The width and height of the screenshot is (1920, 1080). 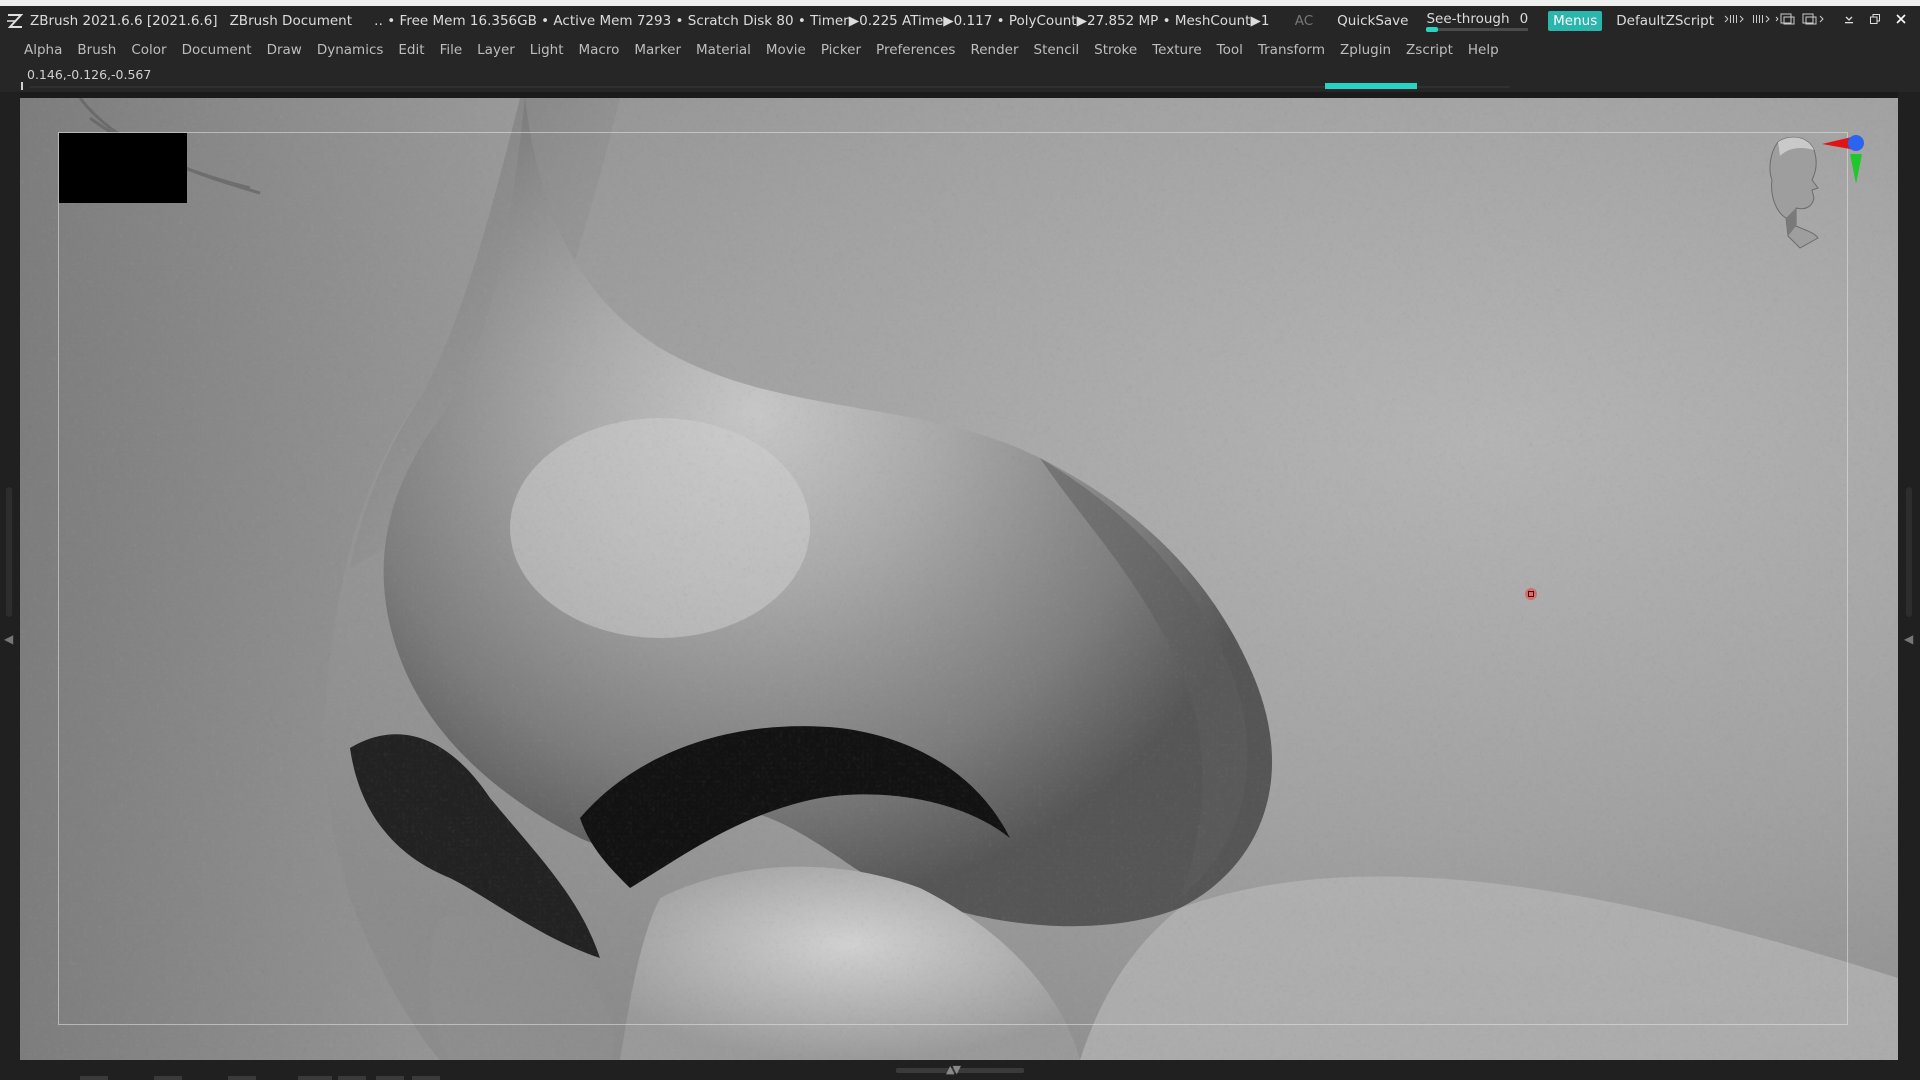 What do you see at coordinates (1813, 21) in the screenshot?
I see `ui-layout-icon` at bounding box center [1813, 21].